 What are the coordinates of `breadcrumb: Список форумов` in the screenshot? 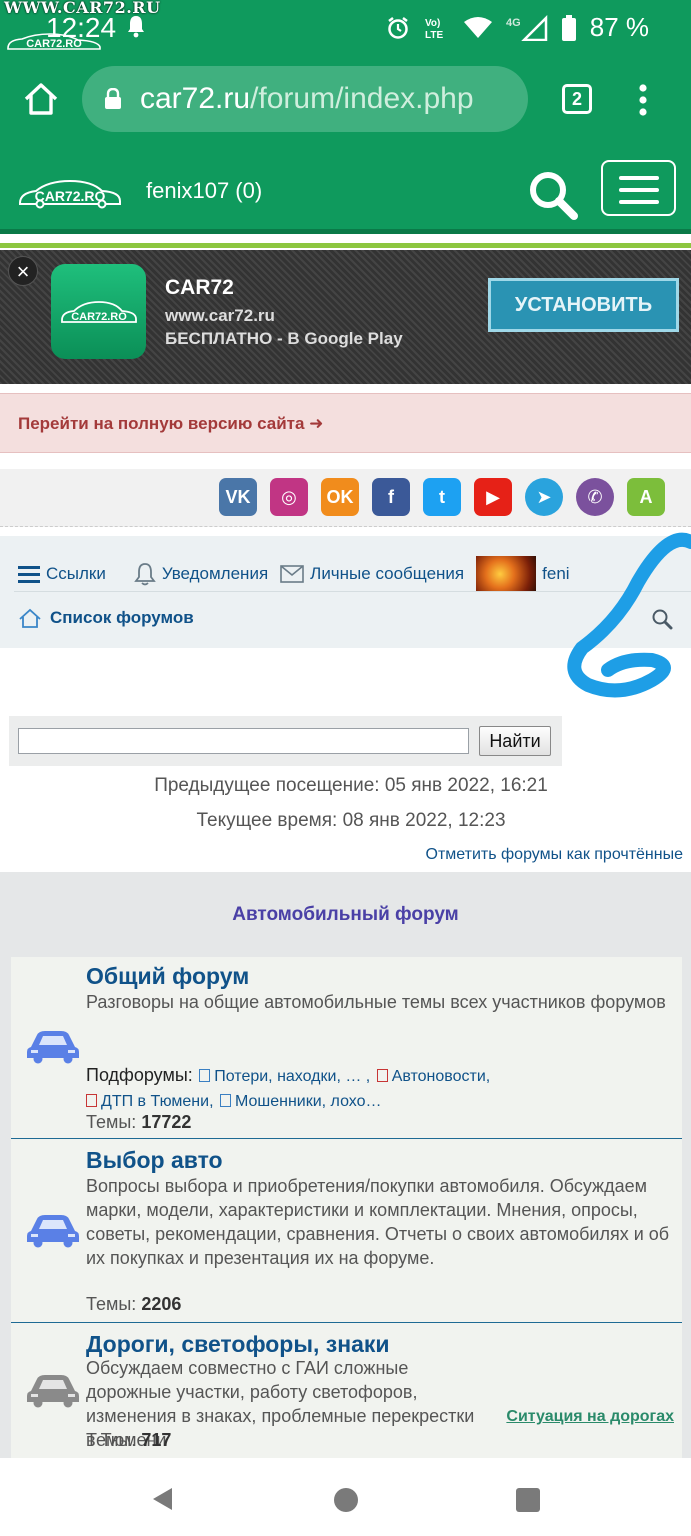 It's located at (106, 618).